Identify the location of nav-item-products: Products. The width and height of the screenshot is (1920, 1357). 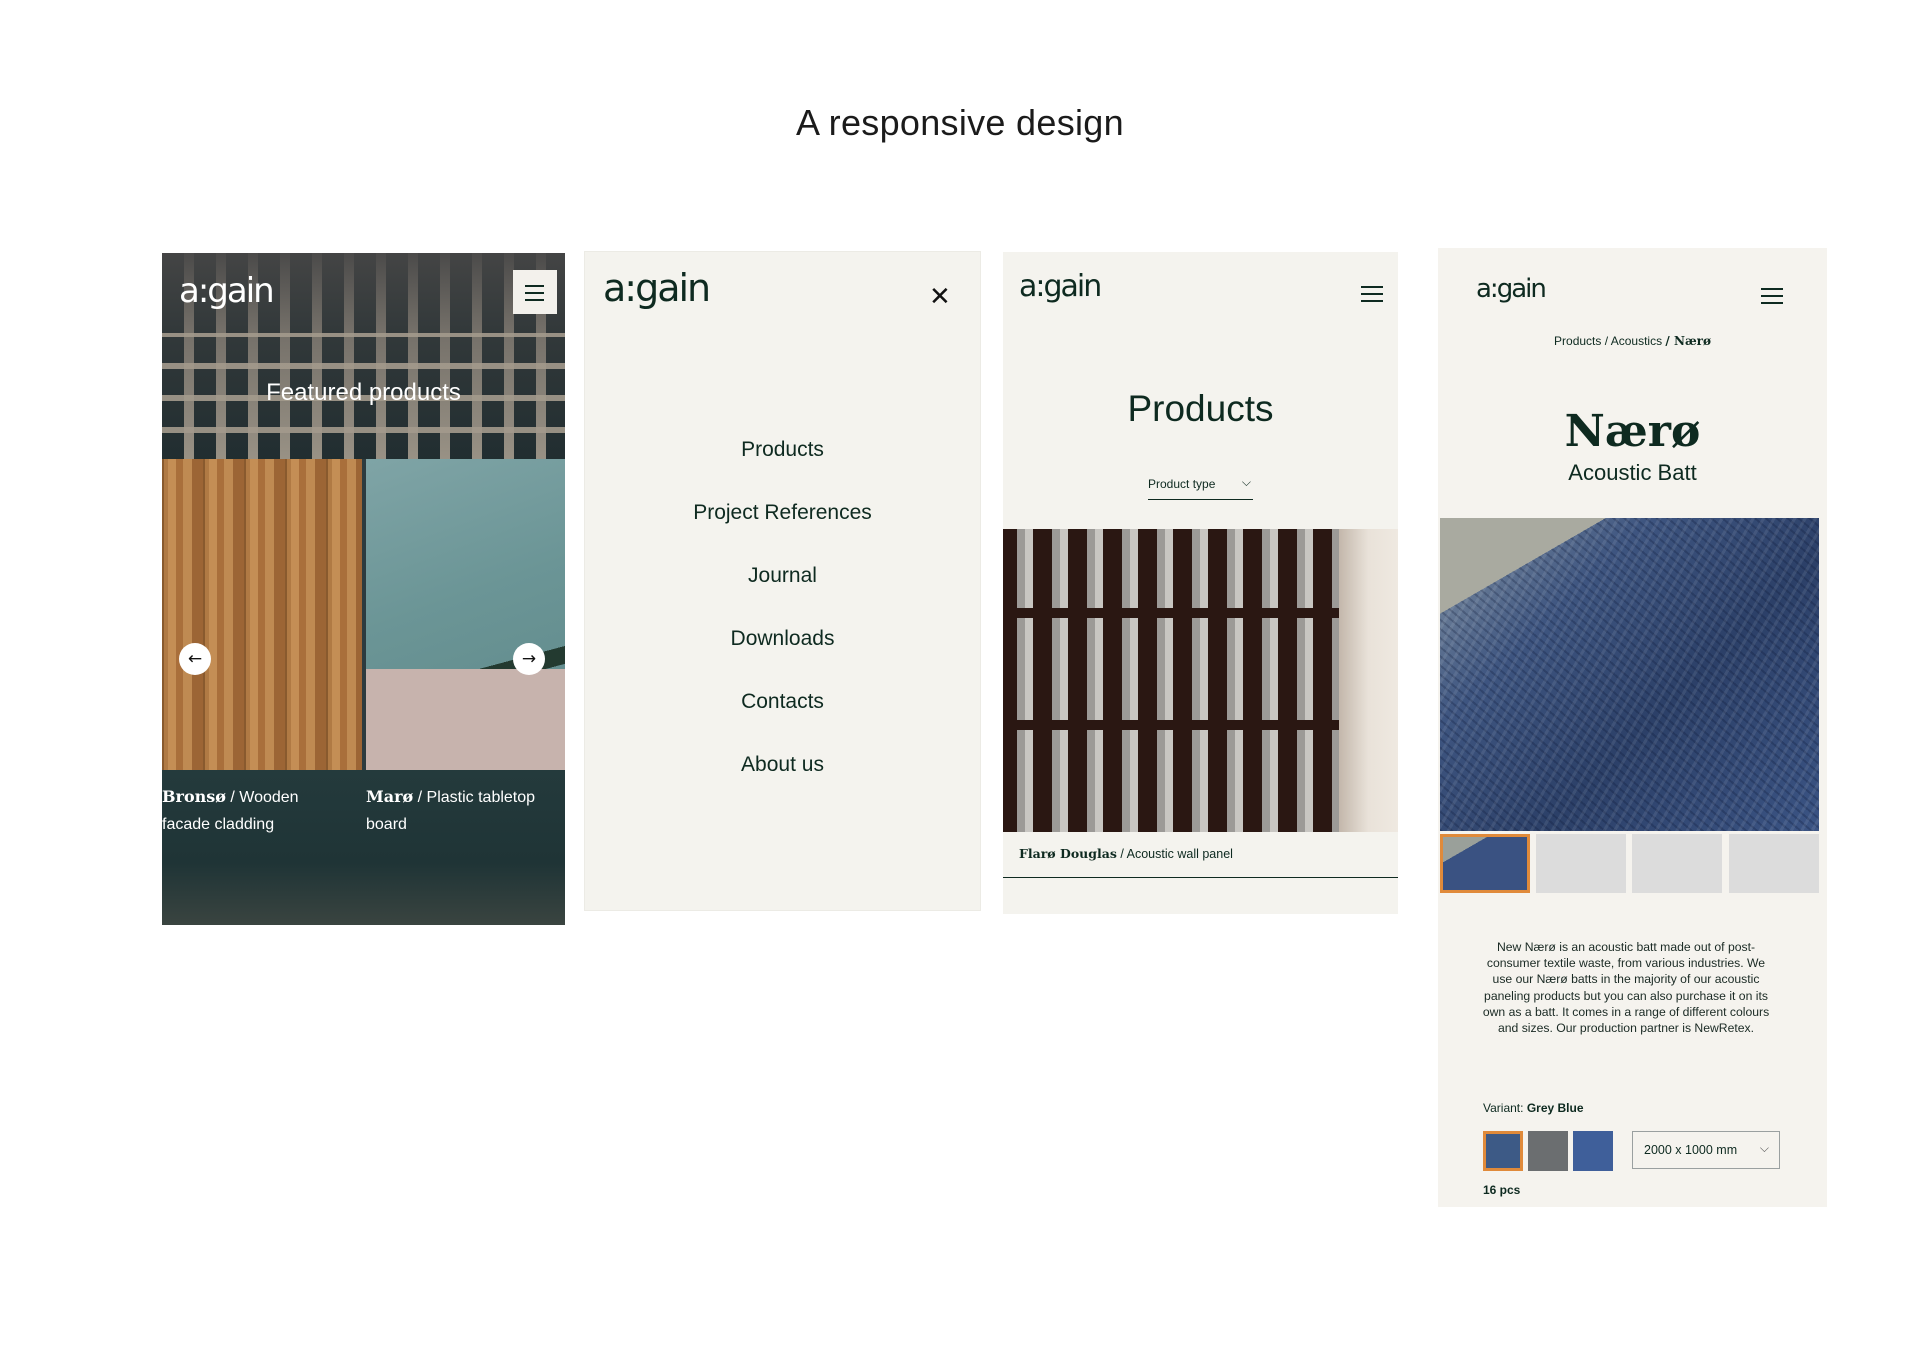
(782, 469).